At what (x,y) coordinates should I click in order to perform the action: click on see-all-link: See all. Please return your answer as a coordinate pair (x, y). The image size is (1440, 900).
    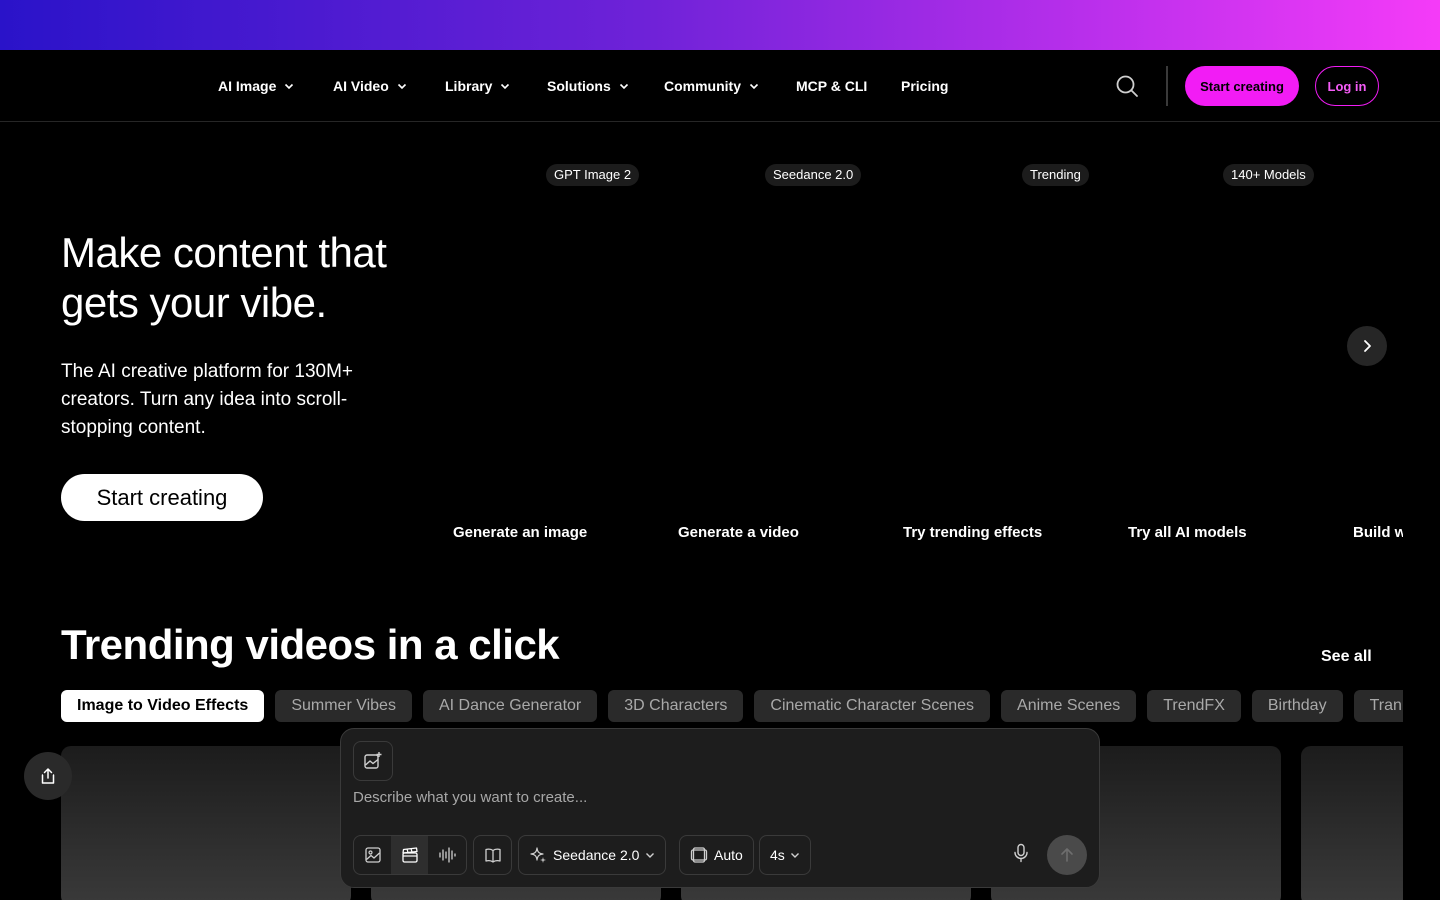
    Looking at the image, I should click on (1346, 657).